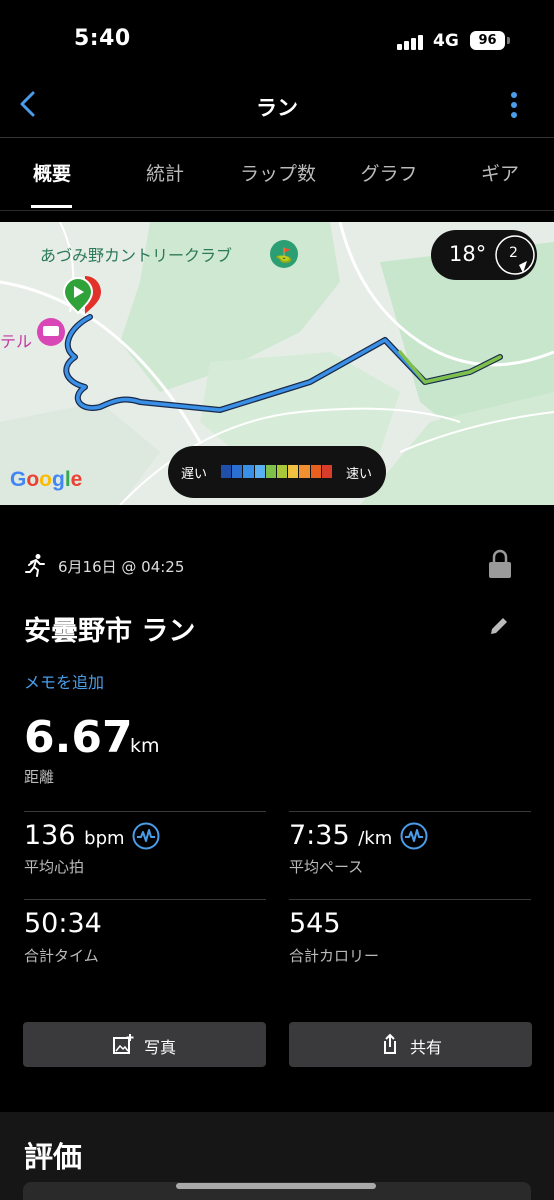 Image resolution: width=554 pixels, height=1200 pixels. What do you see at coordinates (276, 1186) in the screenshot?
I see `home-indicator` at bounding box center [276, 1186].